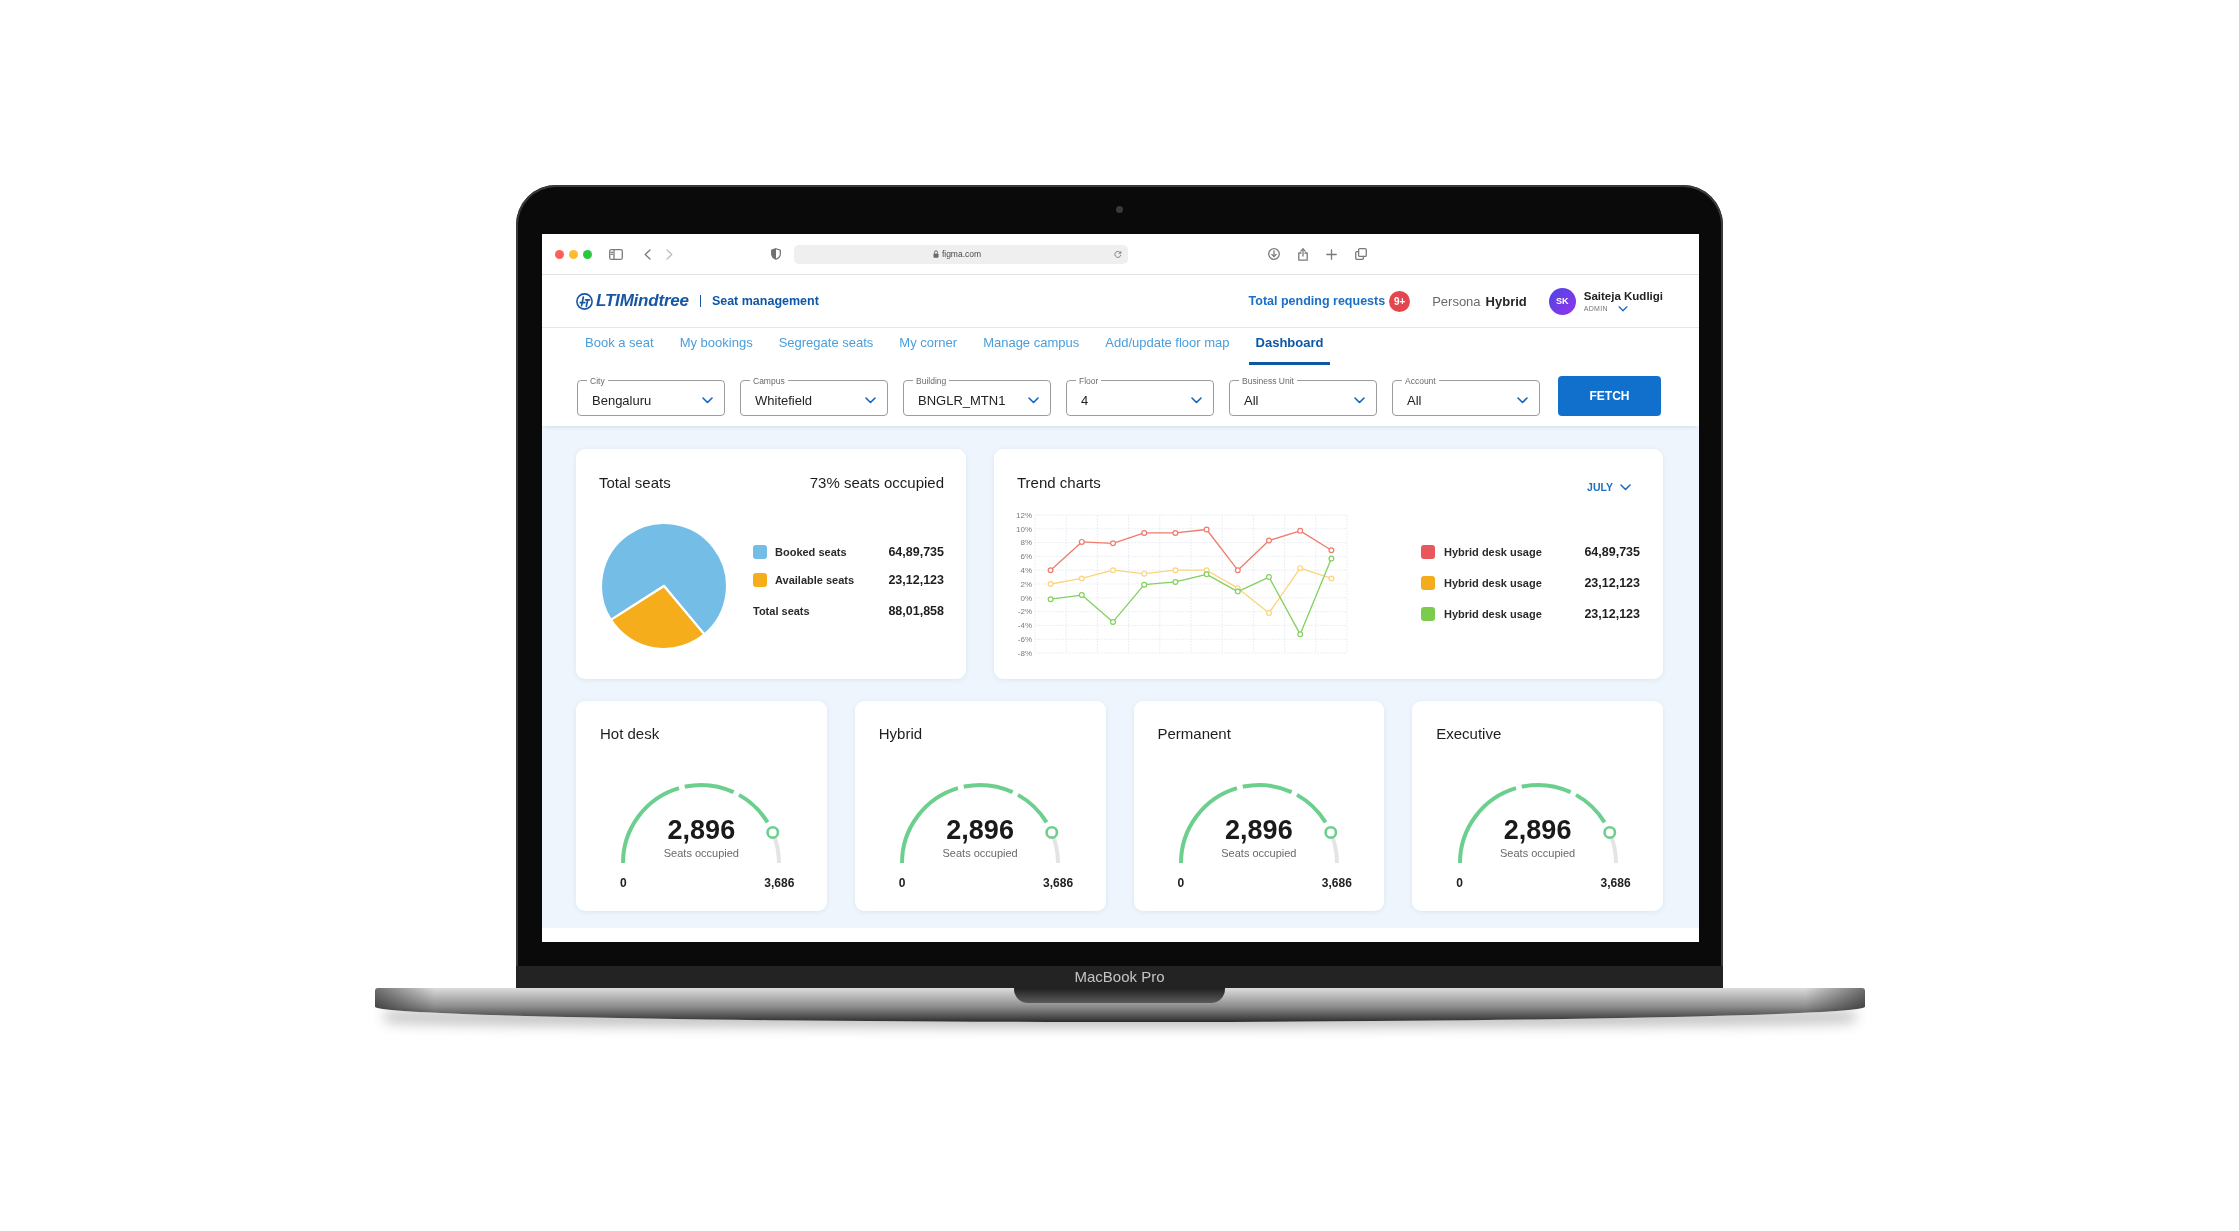 This screenshot has height=1231, width=2239. I want to click on field-label: Building, so click(931, 380).